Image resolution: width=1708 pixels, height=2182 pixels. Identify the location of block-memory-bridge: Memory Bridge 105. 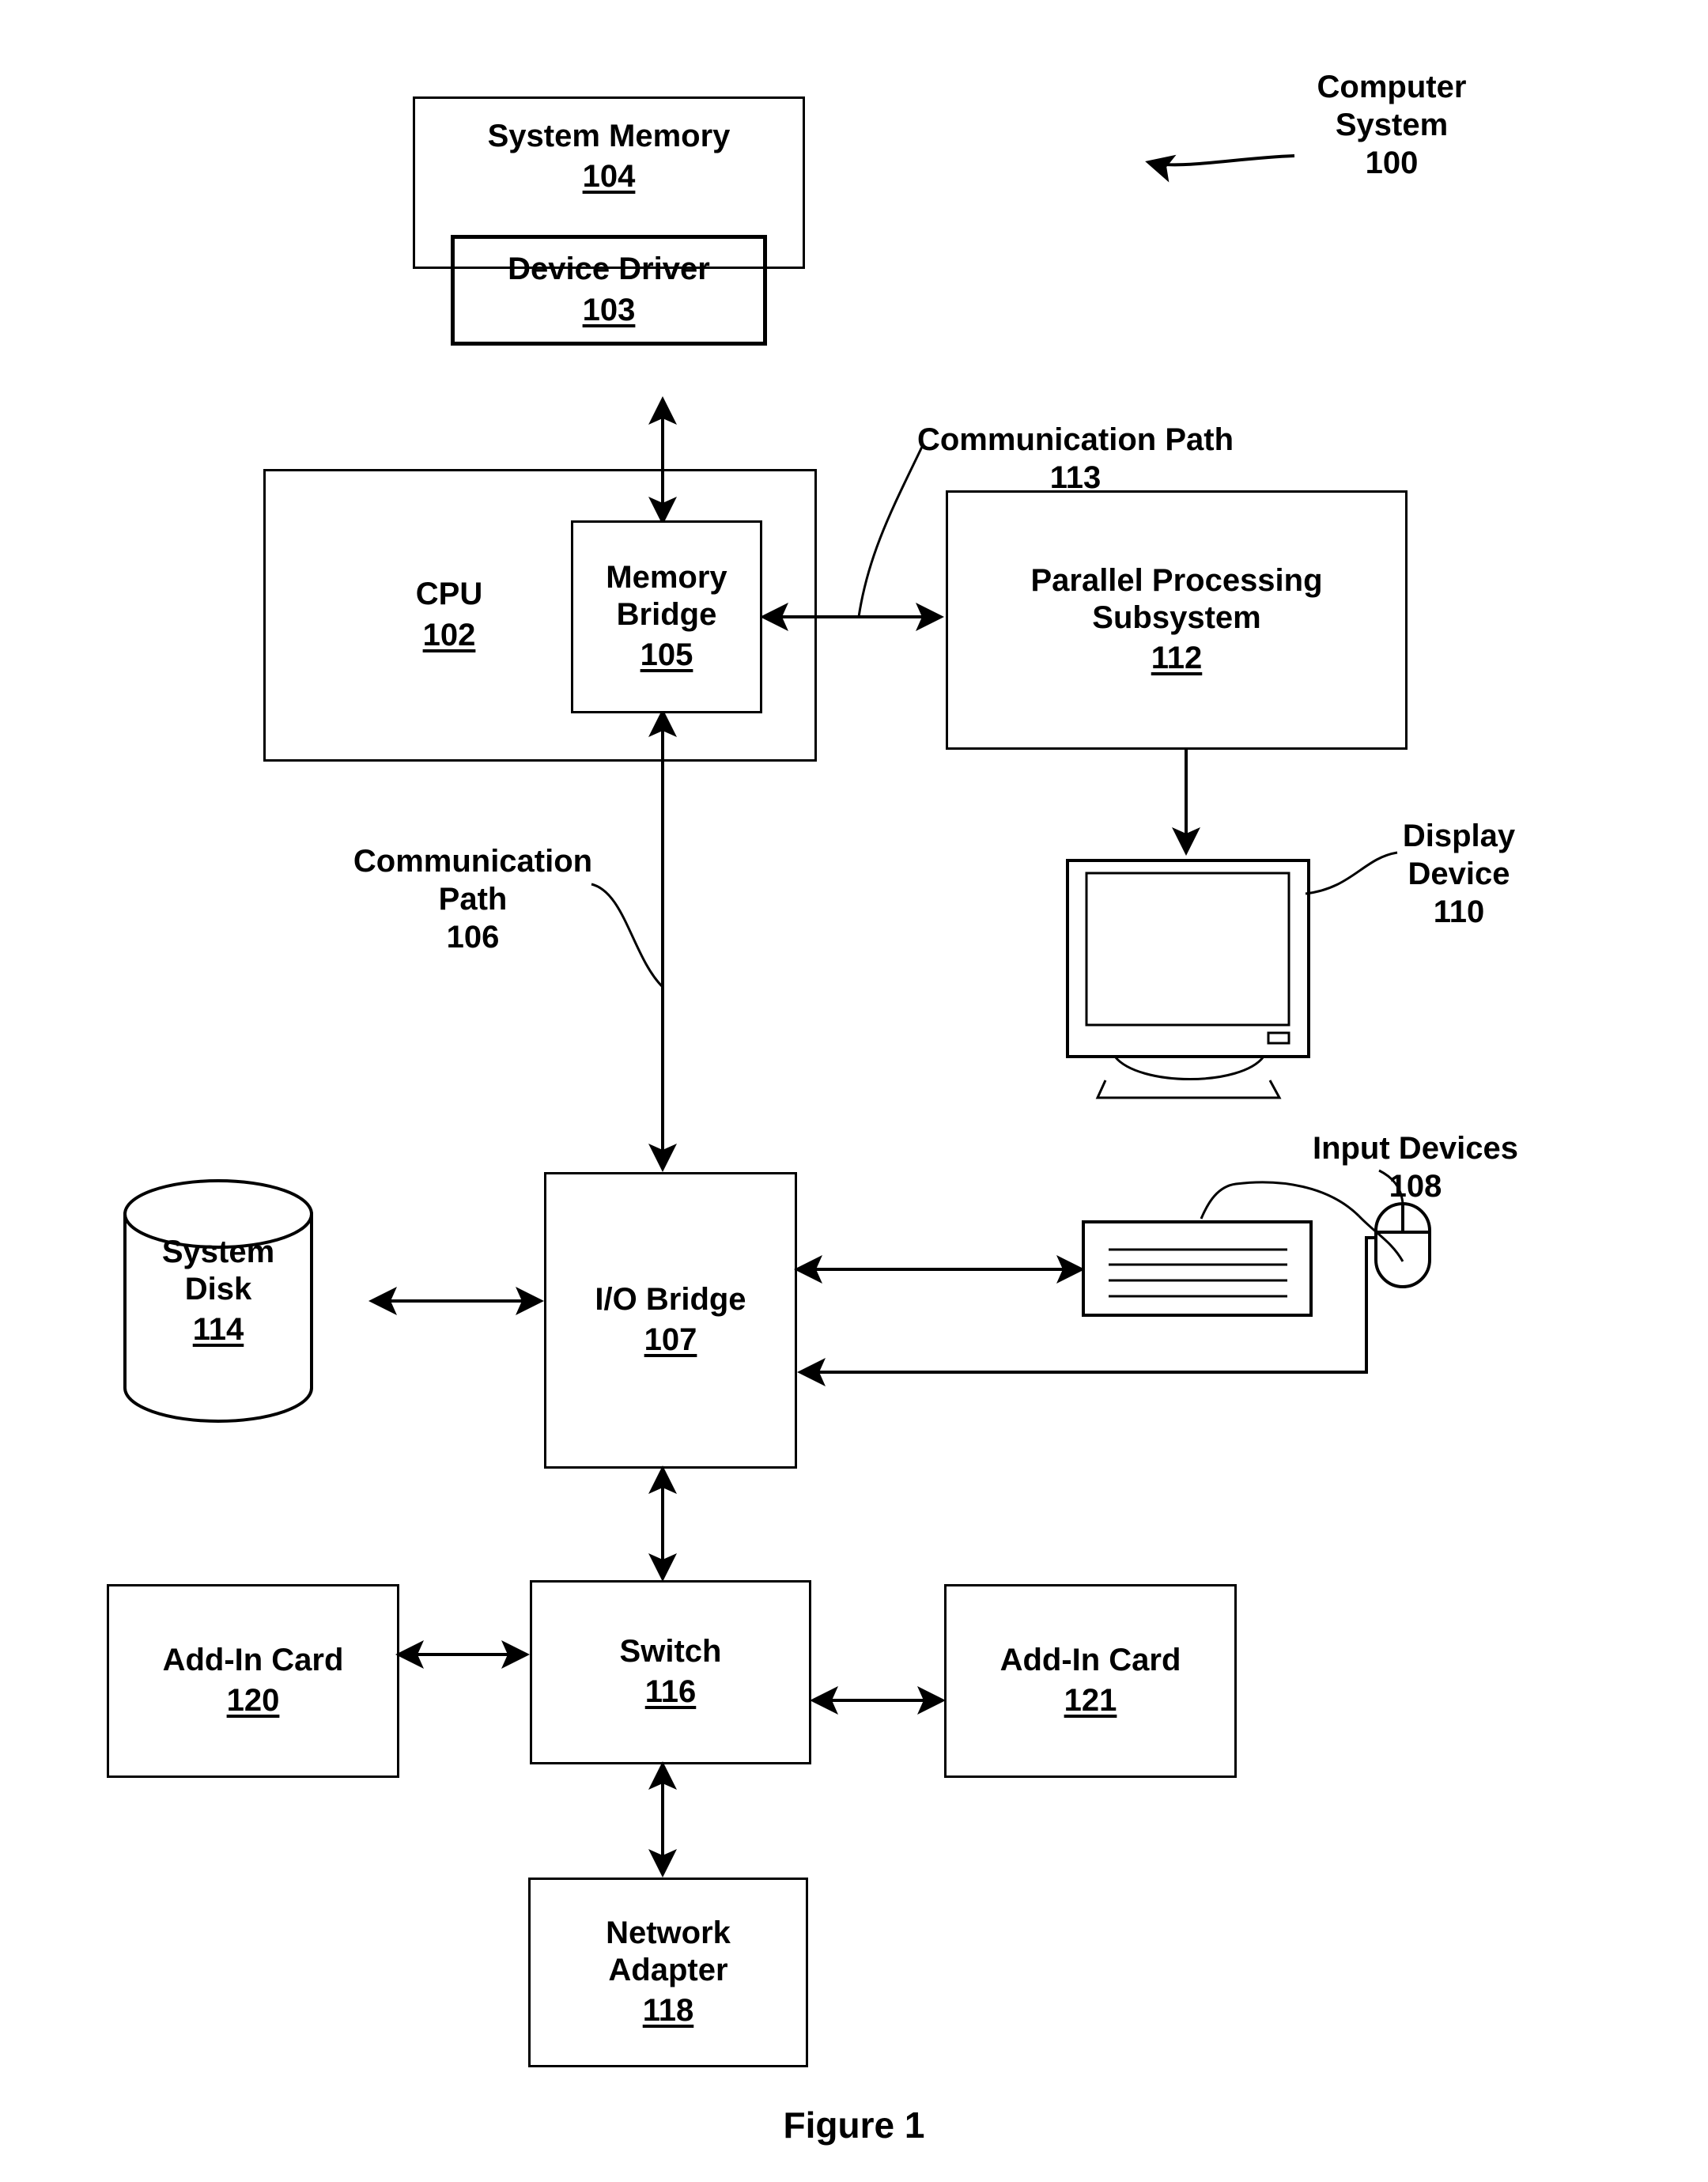
(666, 616).